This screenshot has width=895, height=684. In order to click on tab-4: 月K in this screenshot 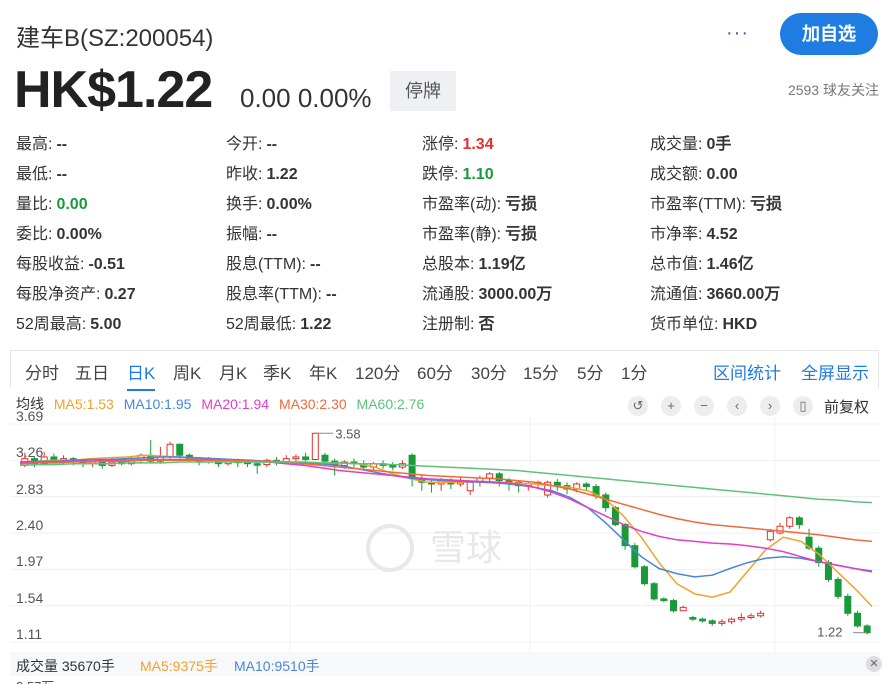, I will do `click(233, 371)`.